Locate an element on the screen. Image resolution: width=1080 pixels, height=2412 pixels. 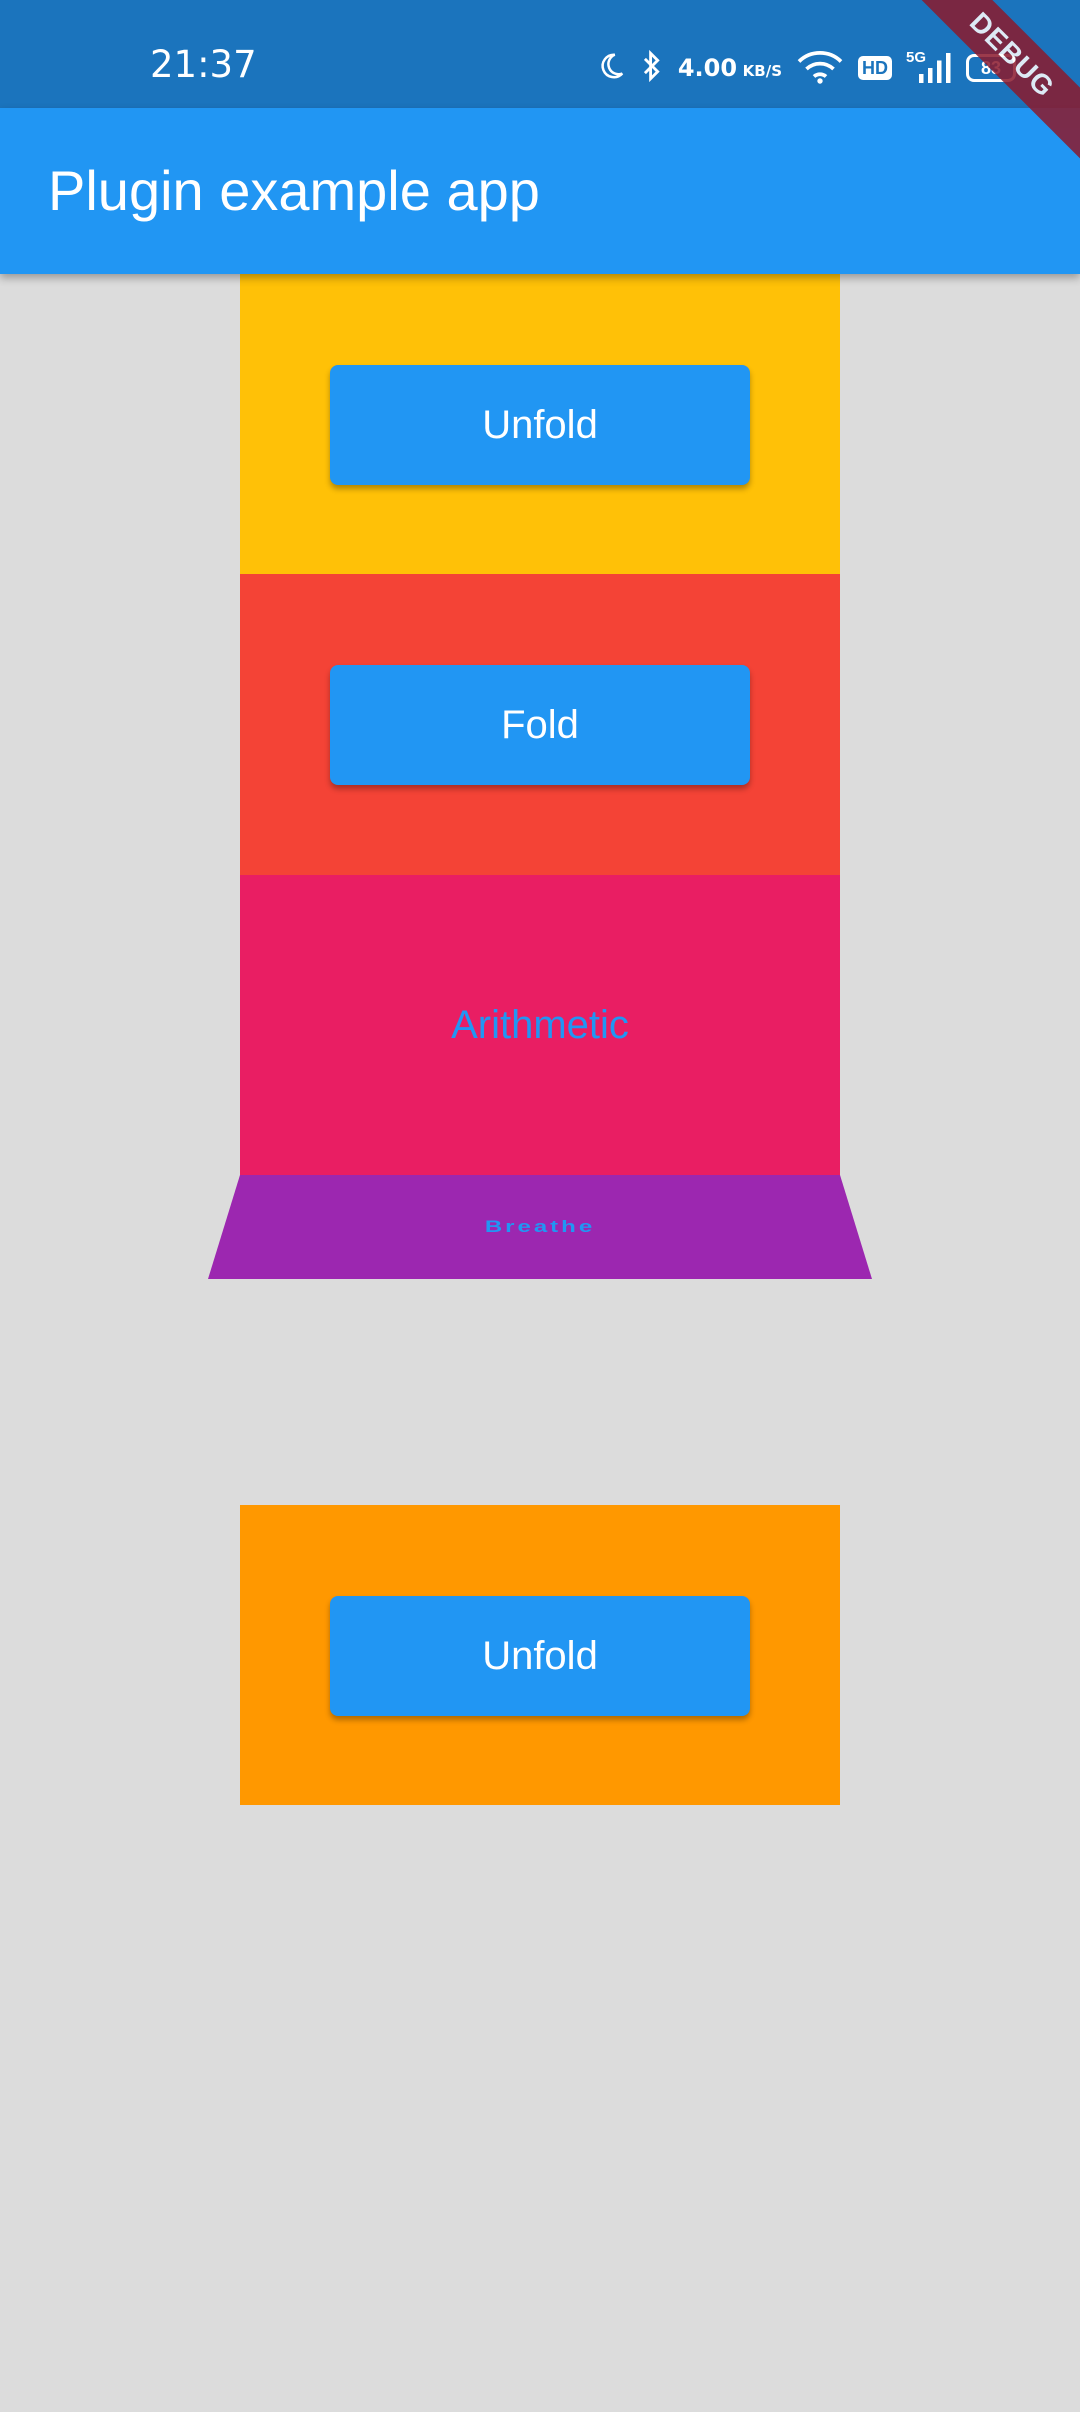
network-speed-value: 4.00 is located at coordinates (707, 68).